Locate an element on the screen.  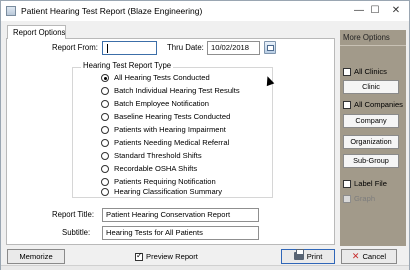
company-button: Company is located at coordinates (371, 121).